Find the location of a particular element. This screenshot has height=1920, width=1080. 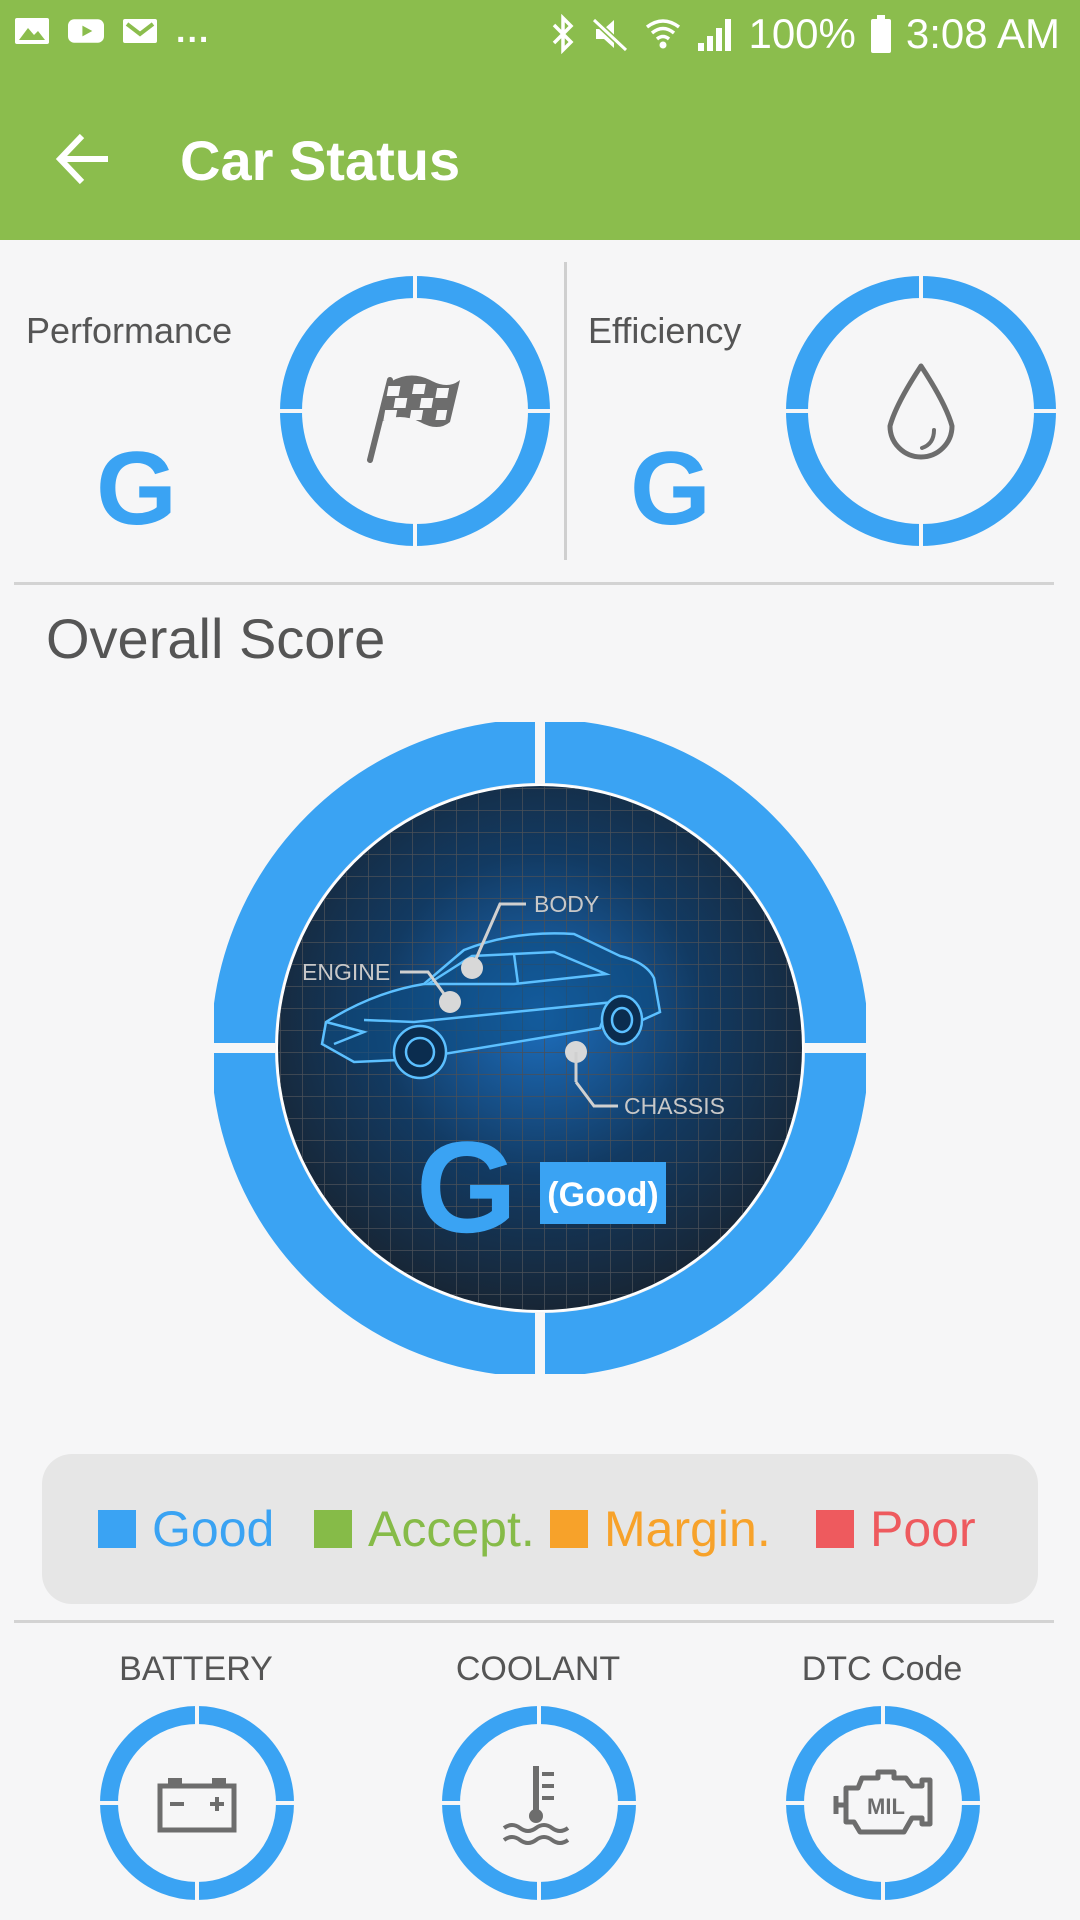

svg-text: MIL is located at coordinates (886, 1806).